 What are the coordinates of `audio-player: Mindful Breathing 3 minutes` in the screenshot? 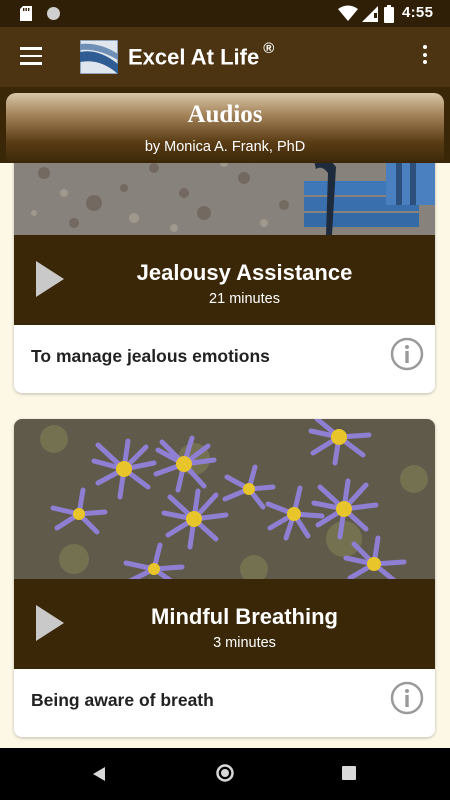 It's located at (224, 624).